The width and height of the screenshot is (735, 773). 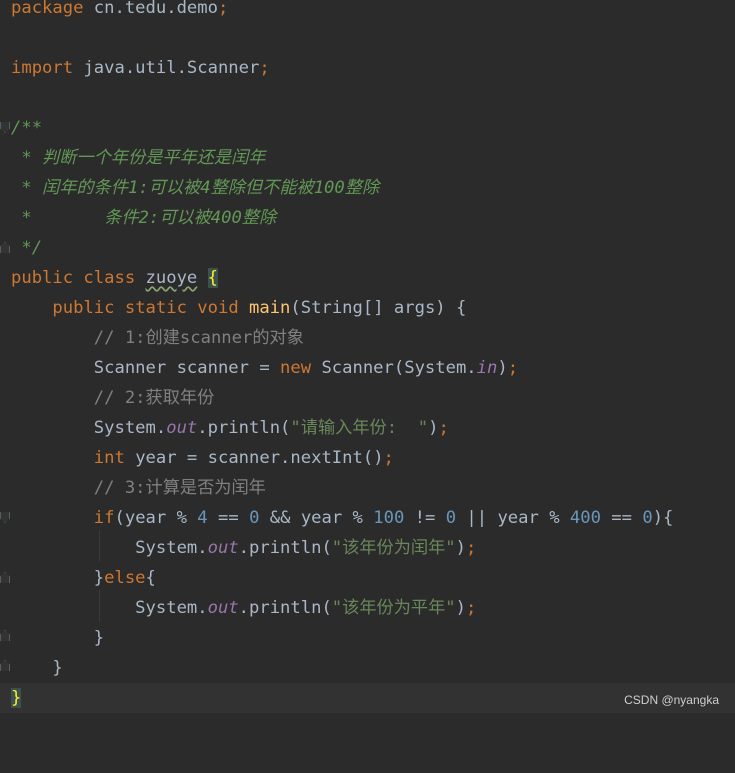 I want to click on keyword: public class, so click(x=78, y=278).